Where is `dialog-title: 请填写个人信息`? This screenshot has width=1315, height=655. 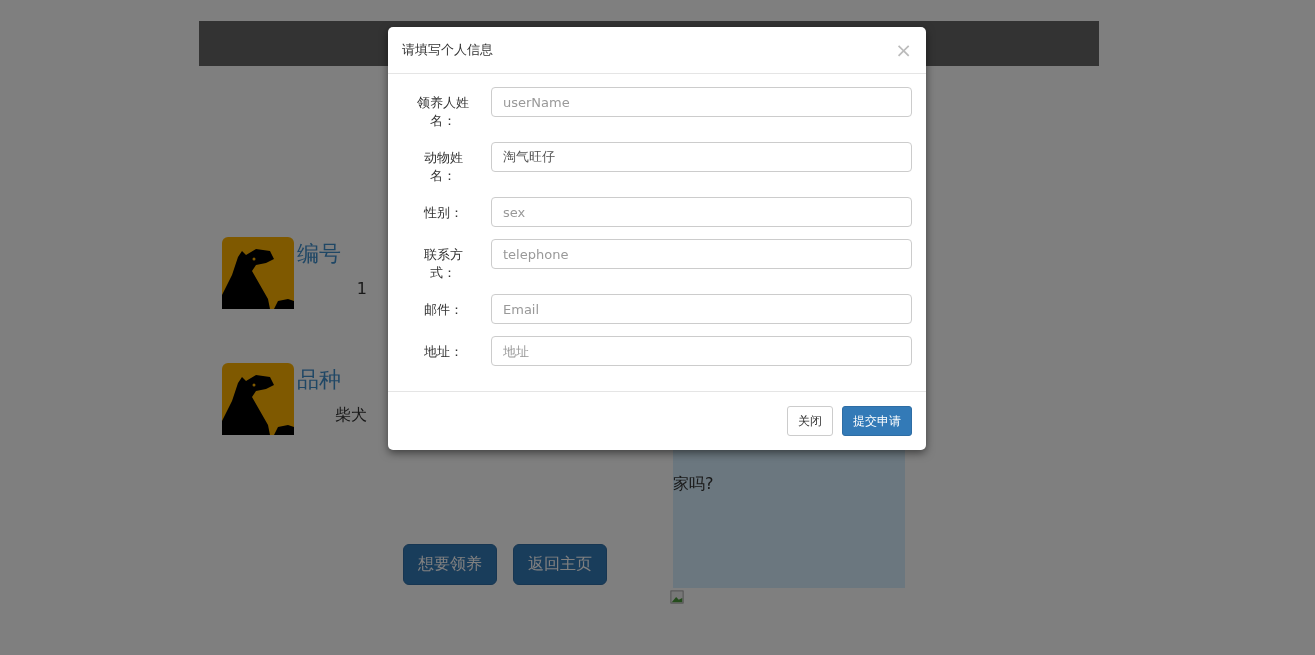 dialog-title: 请填写个人信息 is located at coordinates (447, 50).